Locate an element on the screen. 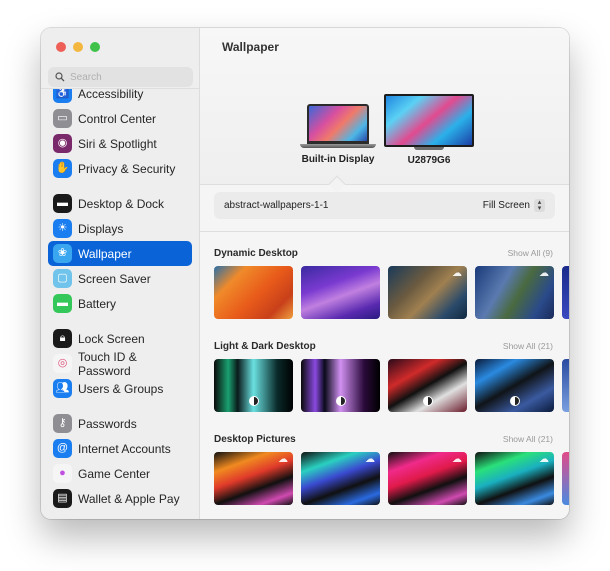  sidebar-item-displays: ☀ Displays is located at coordinates (120, 228).